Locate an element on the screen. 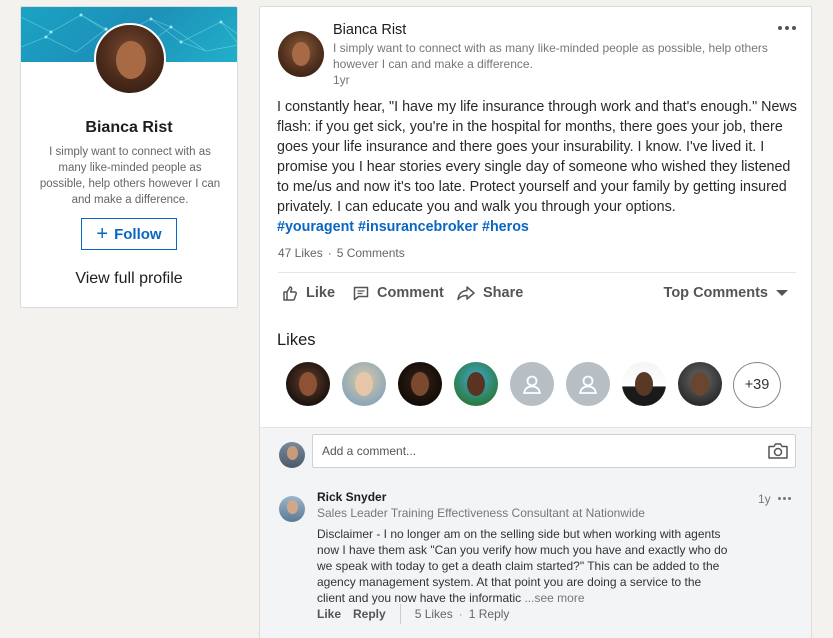 The image size is (833, 638). view-full-profile-link: View full profile is located at coordinates (129, 279).